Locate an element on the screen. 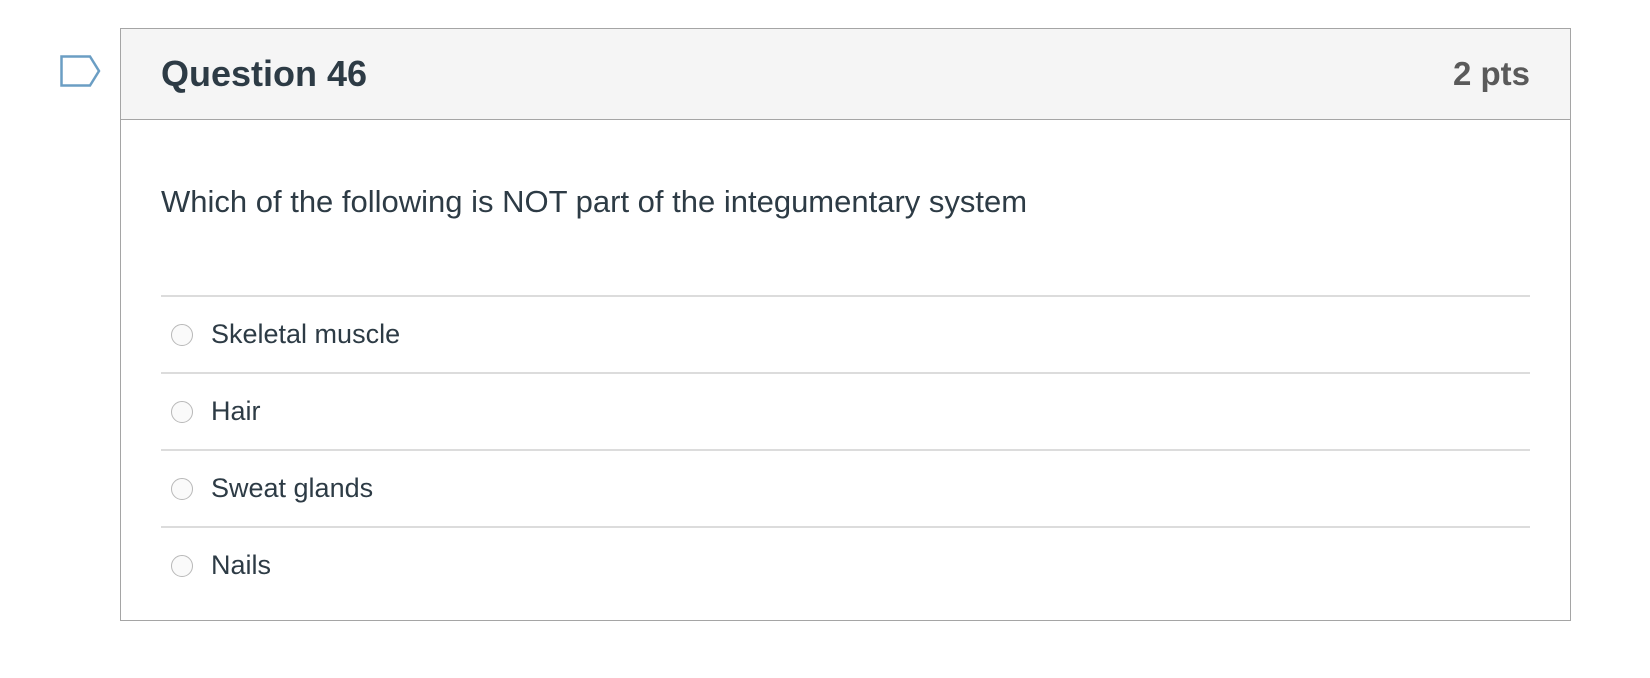 The image size is (1650, 678). question-points: 2 pts is located at coordinates (1491, 73).